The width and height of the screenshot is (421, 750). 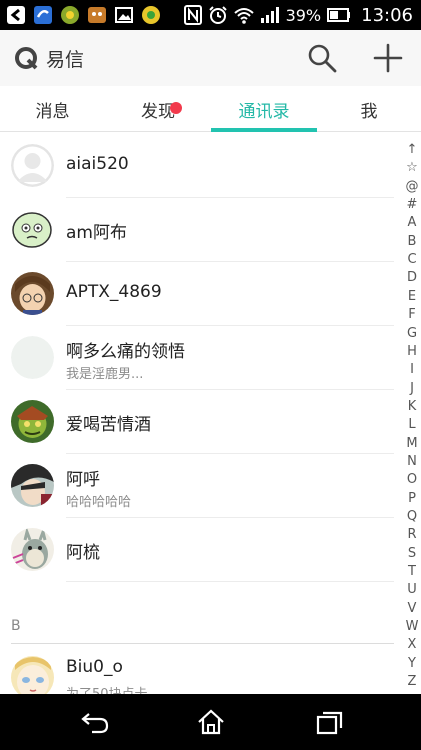 I want to click on contact-item: 阿呼 哈哈哈哈哈, so click(x=197, y=486).